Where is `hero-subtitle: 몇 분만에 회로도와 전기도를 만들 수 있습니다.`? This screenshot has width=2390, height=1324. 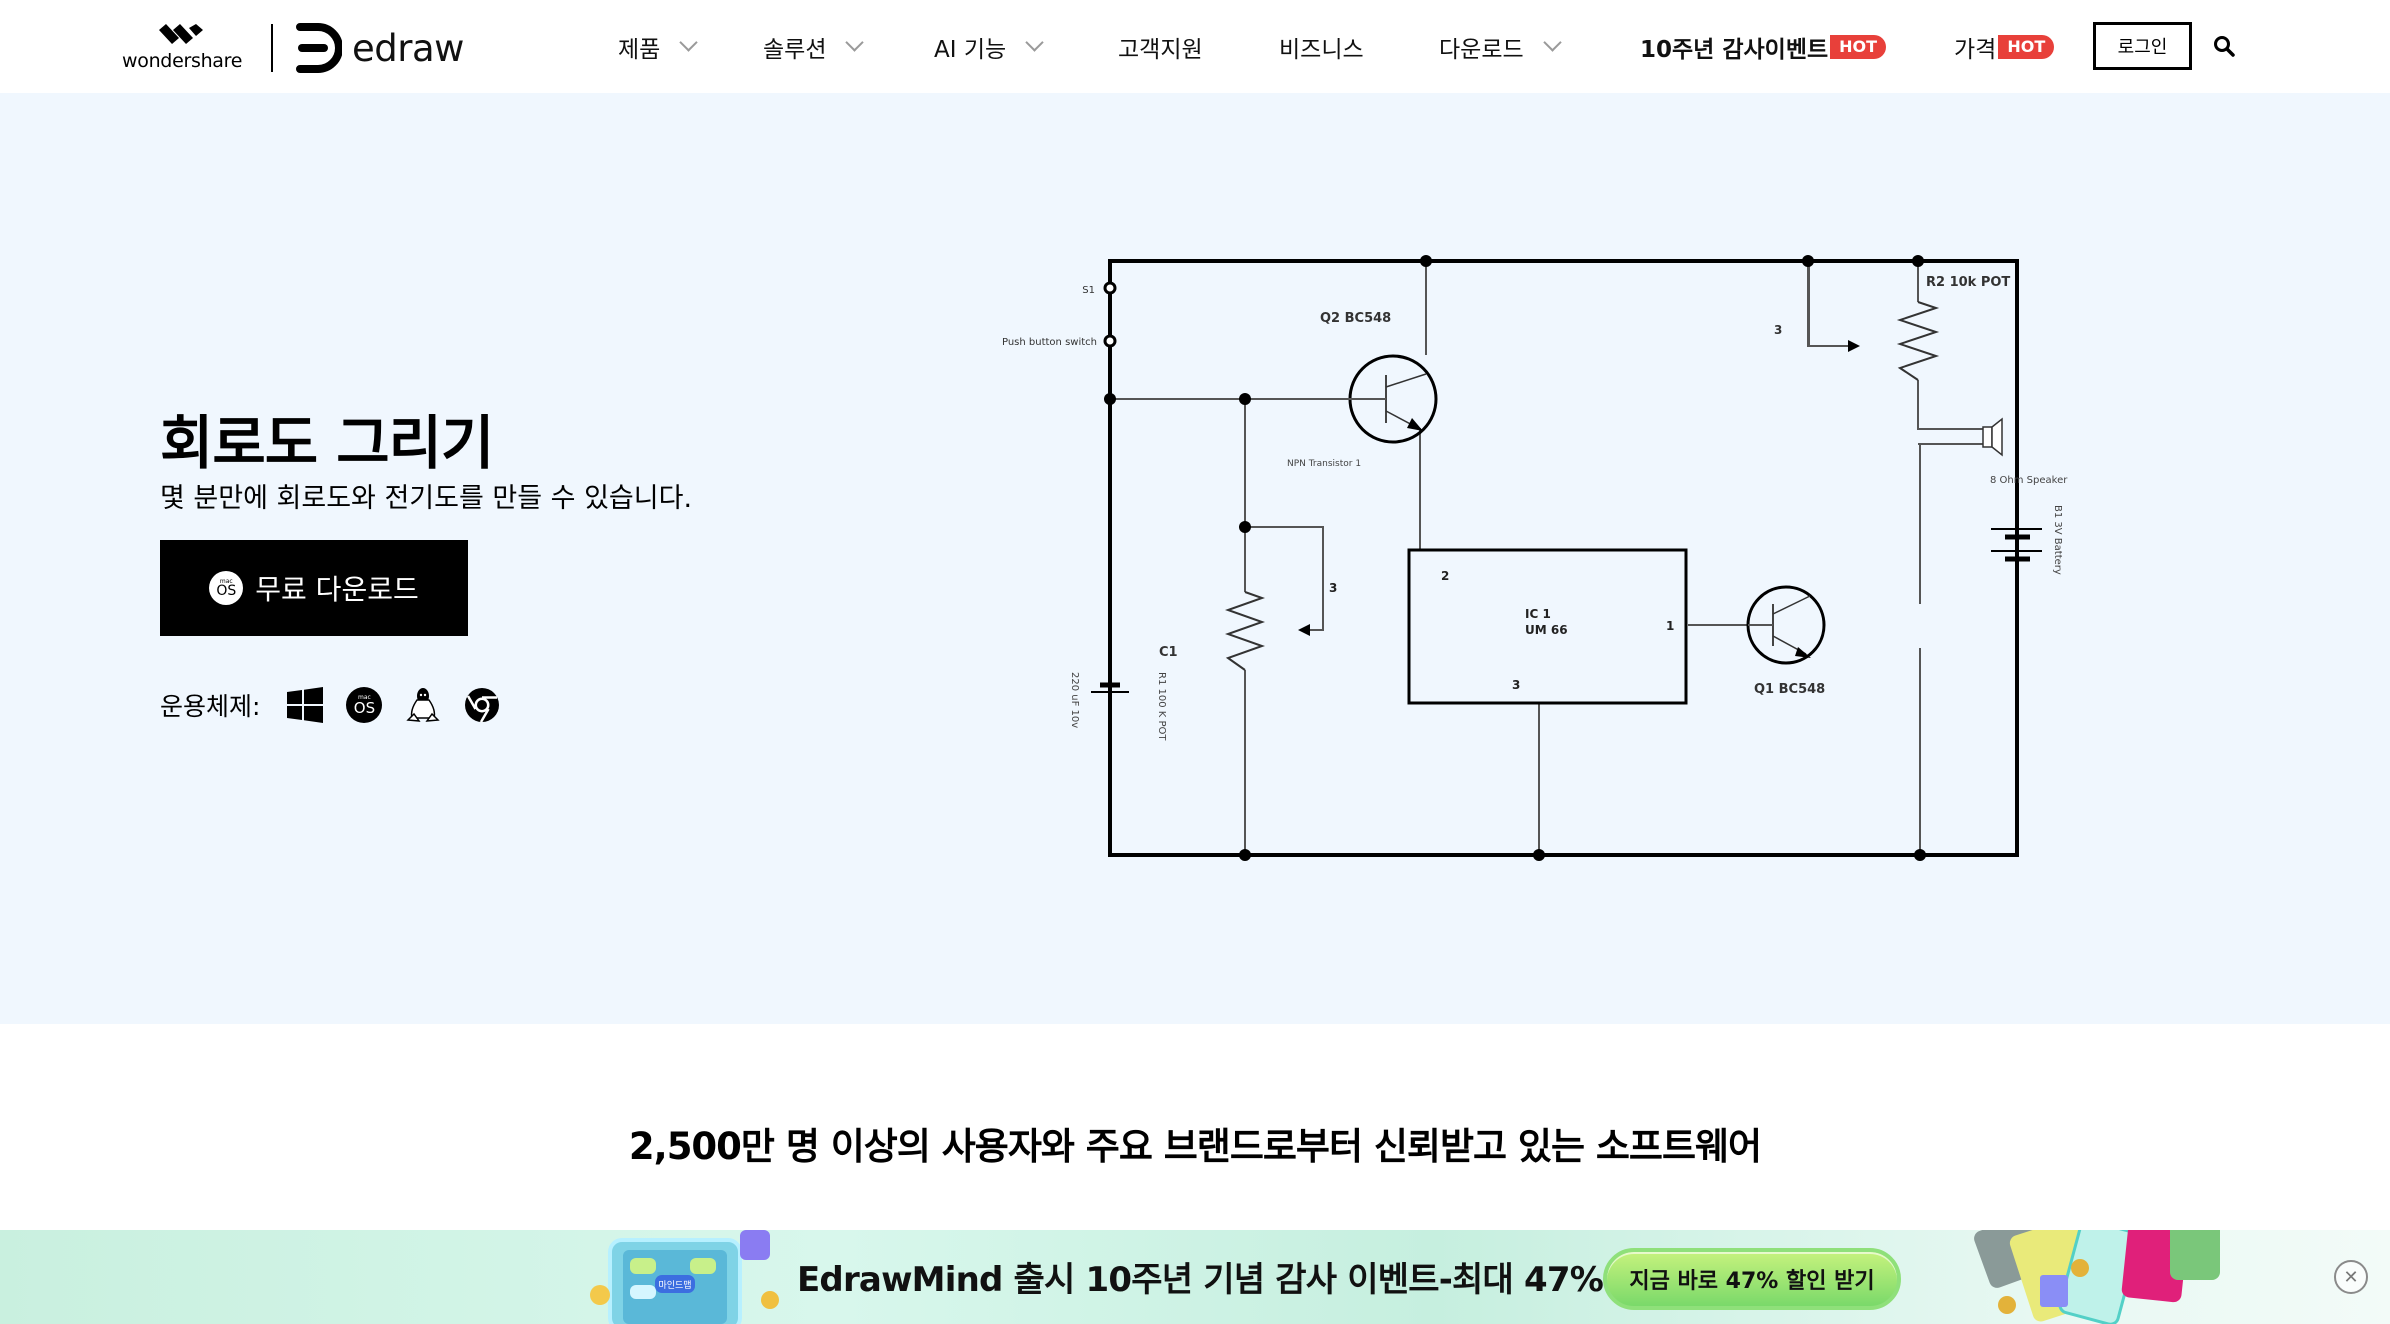
hero-subtitle: 몇 분만에 회로도와 전기도를 만들 수 있습니다. is located at coordinates (426, 498).